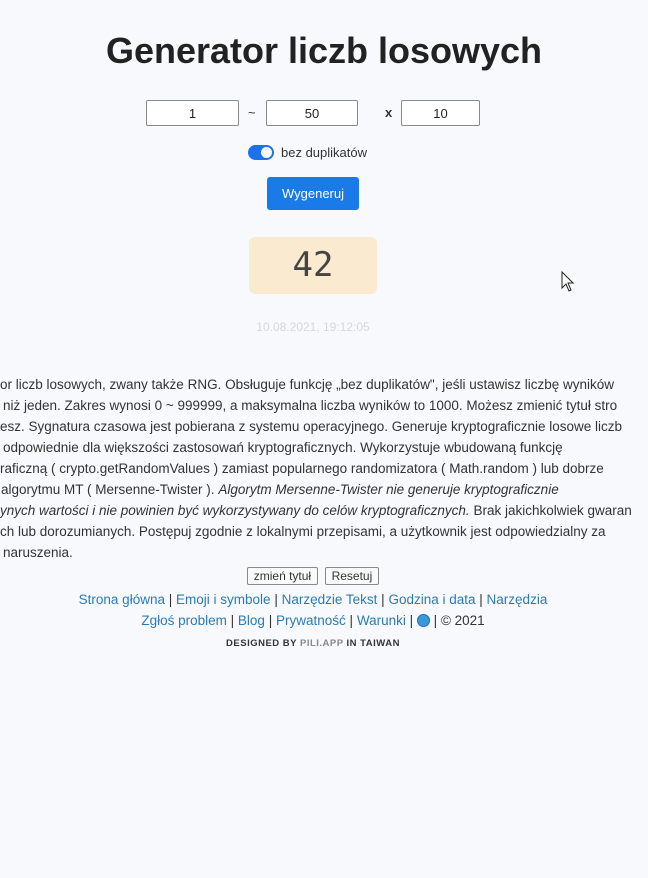 The width and height of the screenshot is (648, 878). Describe the element at coordinates (324, 152) in the screenshot. I see `no-duplicates-label: bez duplikatów` at that location.